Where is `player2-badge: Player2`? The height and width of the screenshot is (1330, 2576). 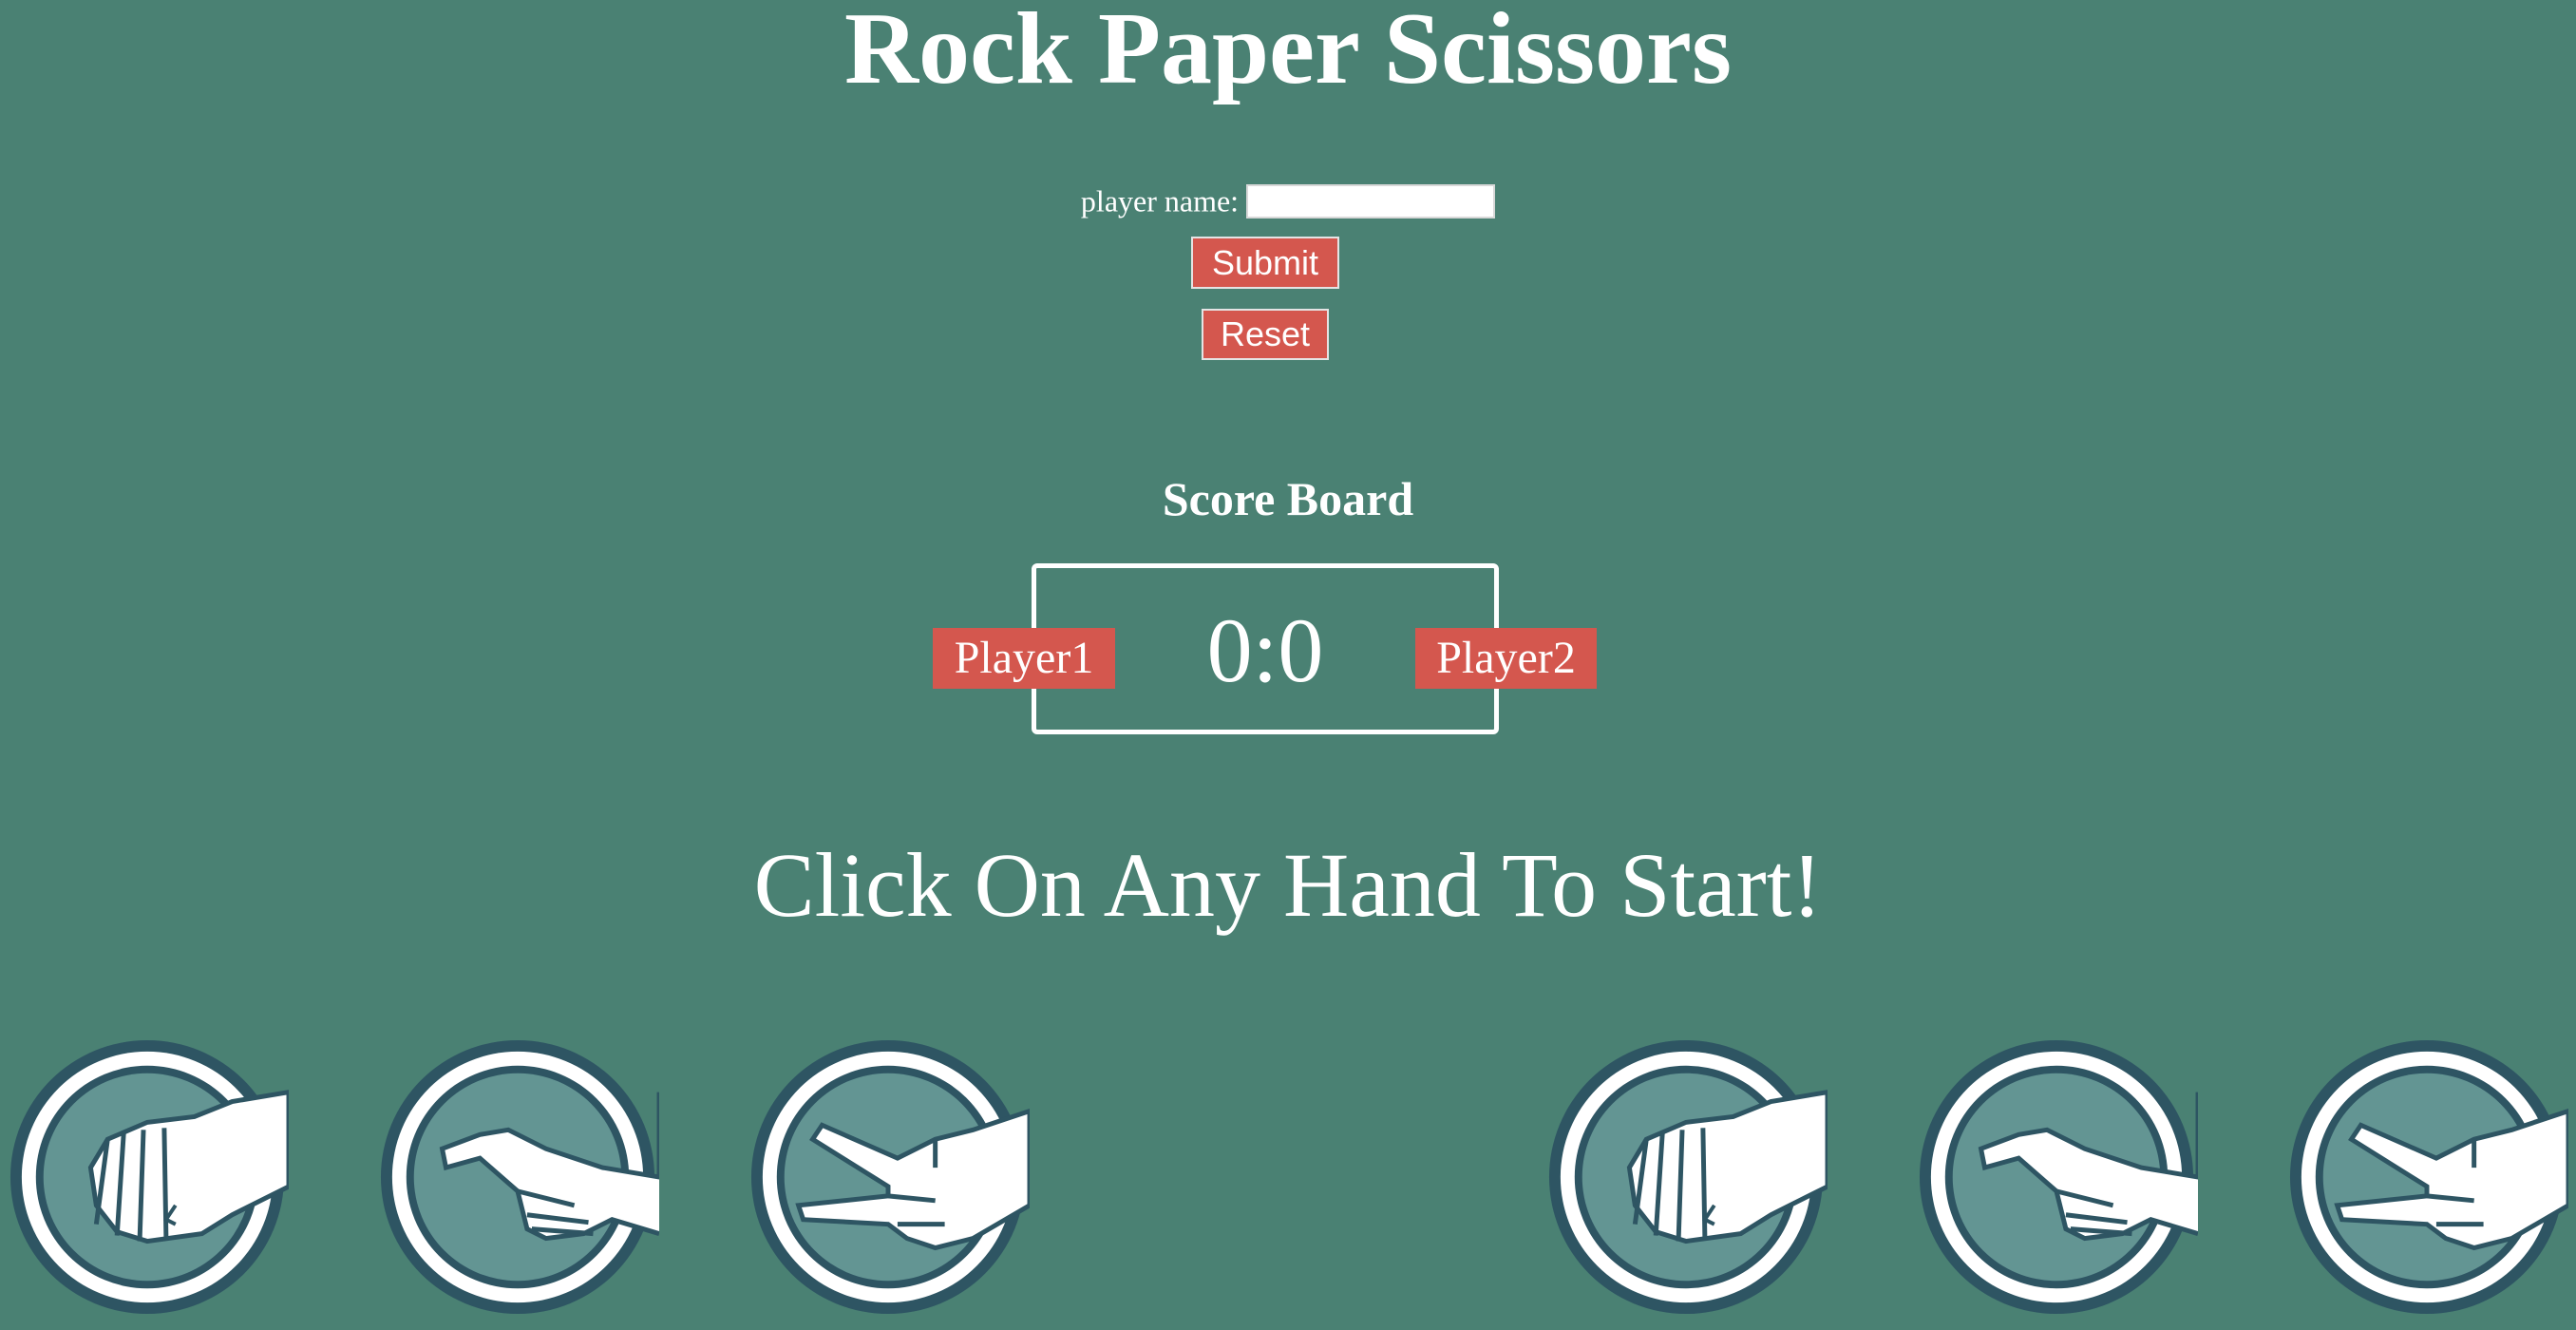
player2-badge: Player2 is located at coordinates (1506, 658).